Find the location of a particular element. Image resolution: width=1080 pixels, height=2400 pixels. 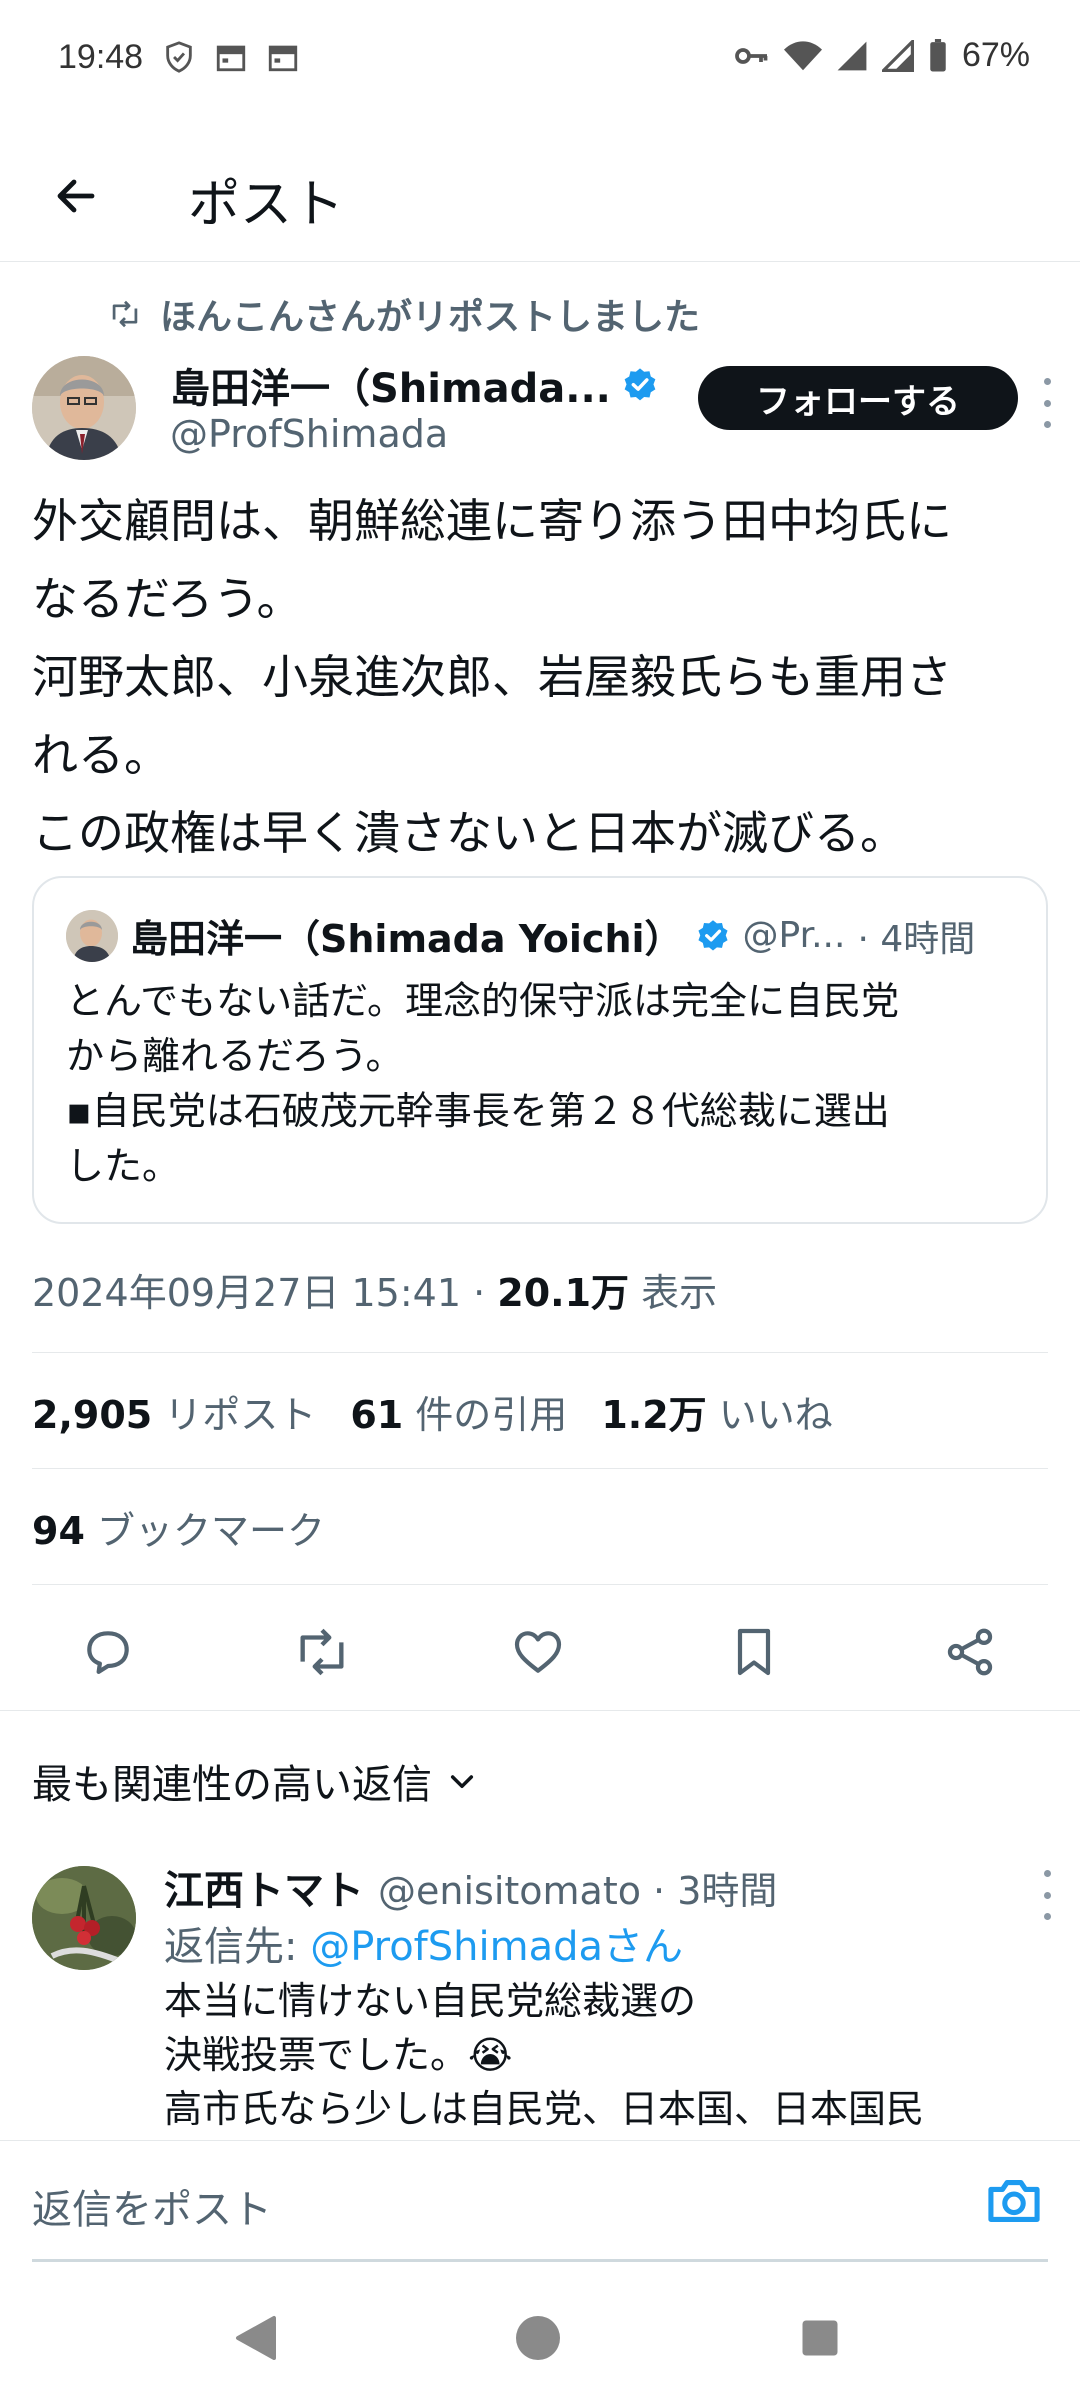

reply-author-handle: @enisitomato · 3時間 is located at coordinates (577, 1887).